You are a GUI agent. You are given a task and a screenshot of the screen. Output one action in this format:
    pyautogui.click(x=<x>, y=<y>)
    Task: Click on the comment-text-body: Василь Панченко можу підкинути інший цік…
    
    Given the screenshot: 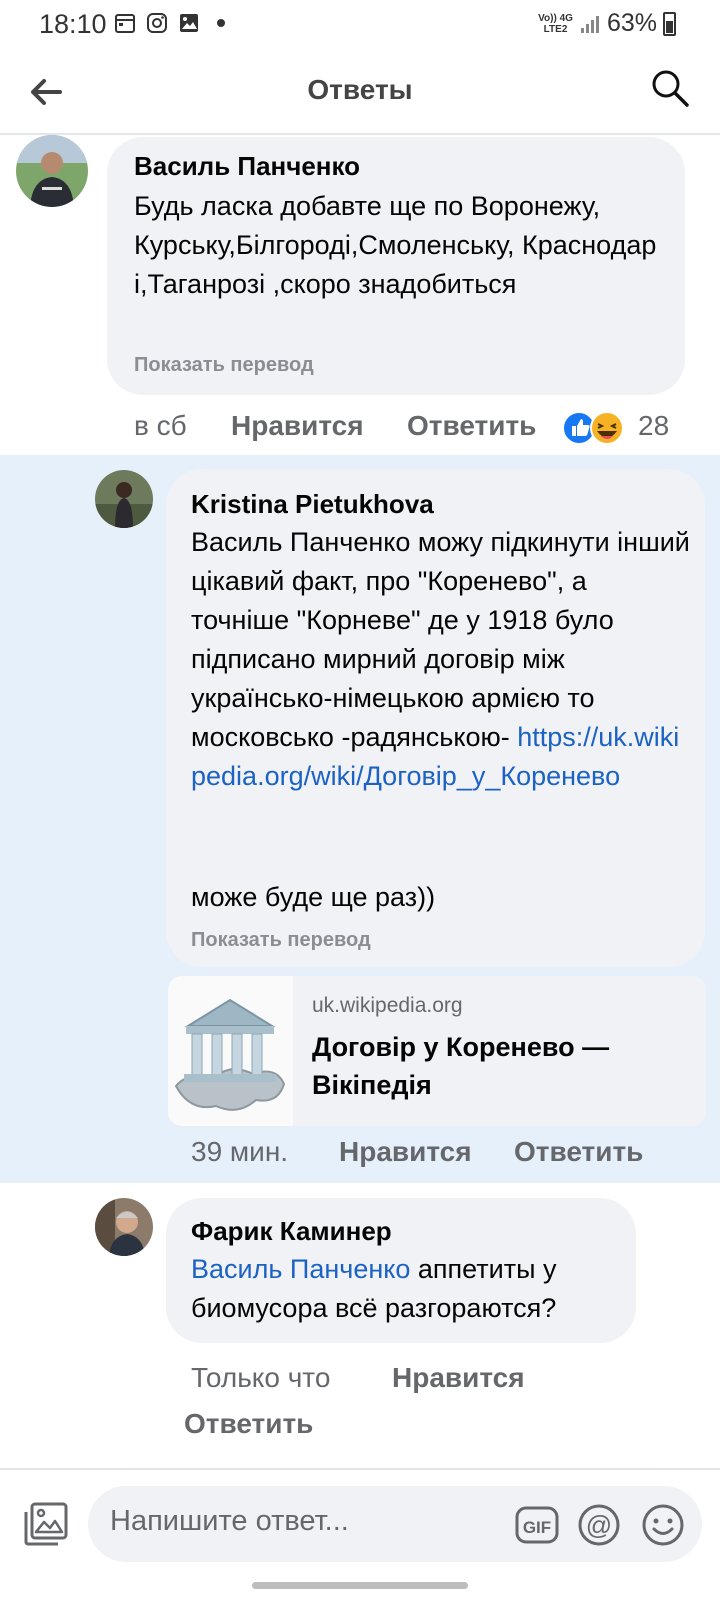 What is the action you would take?
    pyautogui.click(x=440, y=639)
    